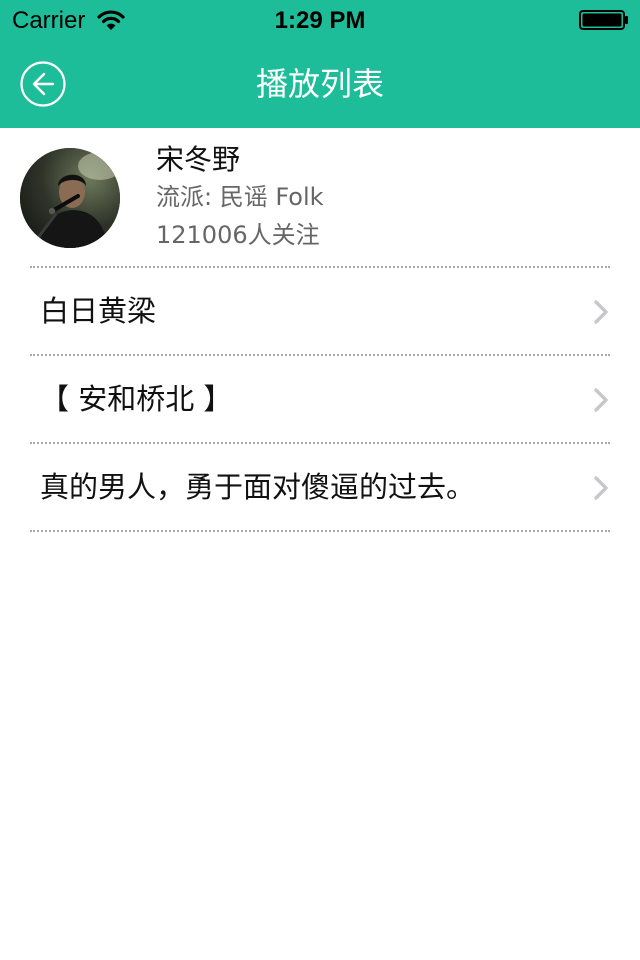  Describe the element at coordinates (198, 159) in the screenshot. I see `artist-name: 宋冬野` at that location.